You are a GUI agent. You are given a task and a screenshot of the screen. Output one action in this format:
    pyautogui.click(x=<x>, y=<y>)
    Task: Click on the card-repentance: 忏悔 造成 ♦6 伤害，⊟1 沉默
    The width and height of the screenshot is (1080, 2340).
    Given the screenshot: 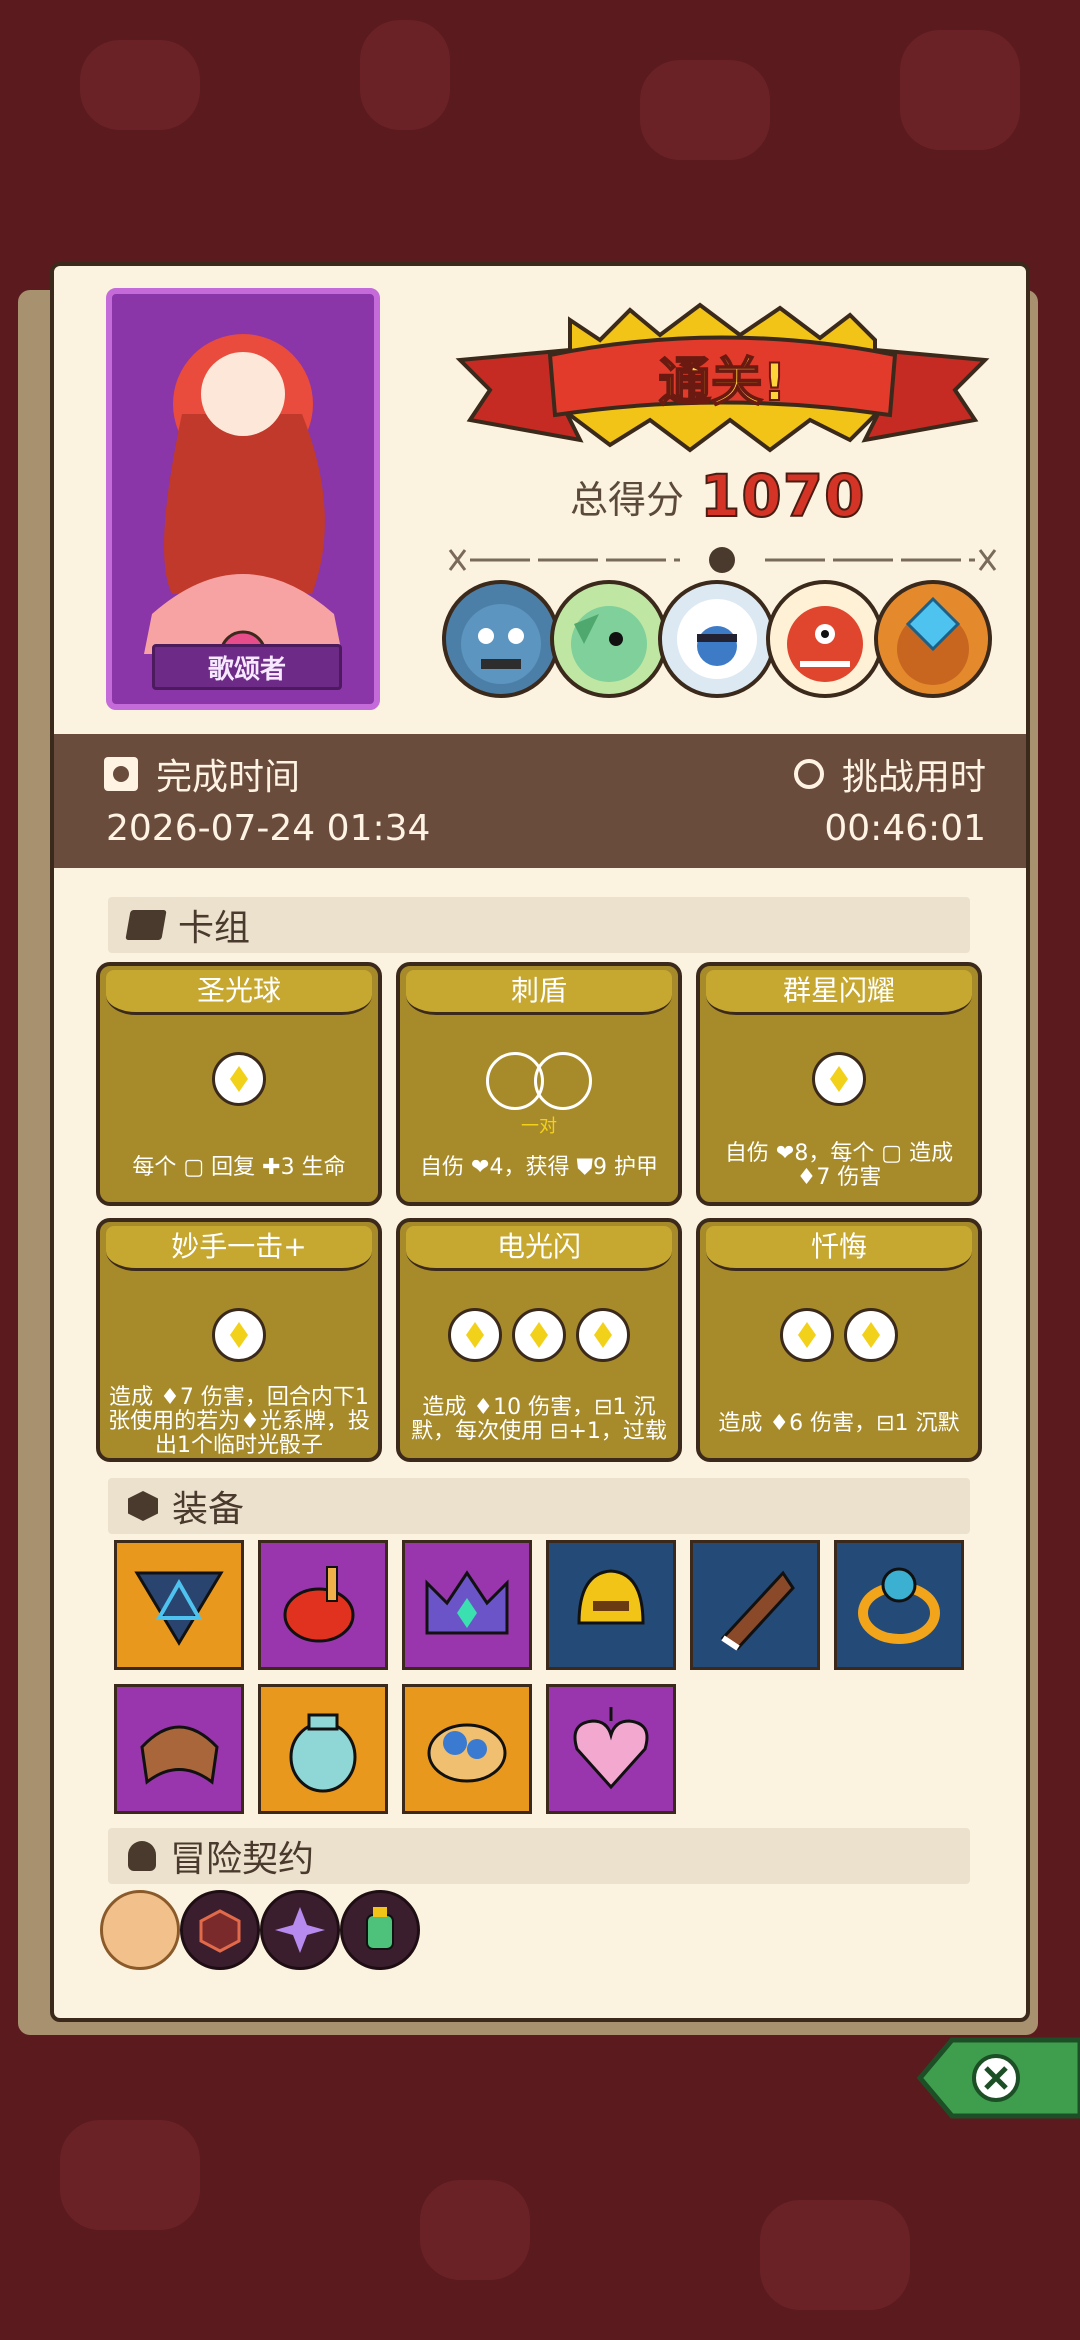 What is the action you would take?
    pyautogui.click(x=839, y=1340)
    